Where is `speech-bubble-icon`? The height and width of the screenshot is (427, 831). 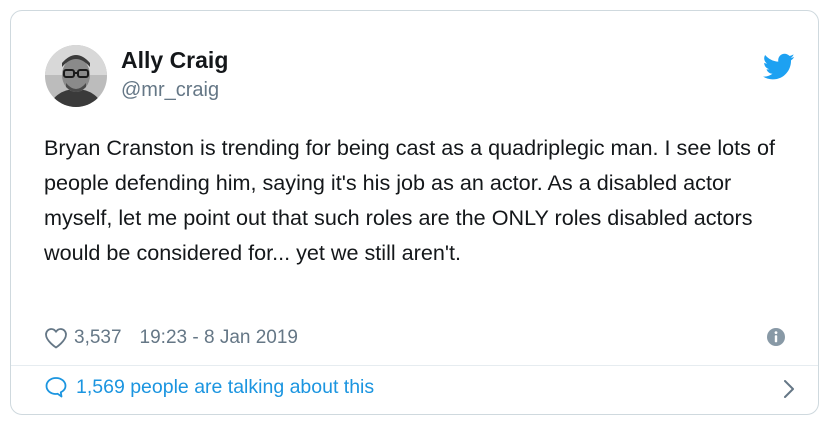 speech-bubble-icon is located at coordinates (56, 387).